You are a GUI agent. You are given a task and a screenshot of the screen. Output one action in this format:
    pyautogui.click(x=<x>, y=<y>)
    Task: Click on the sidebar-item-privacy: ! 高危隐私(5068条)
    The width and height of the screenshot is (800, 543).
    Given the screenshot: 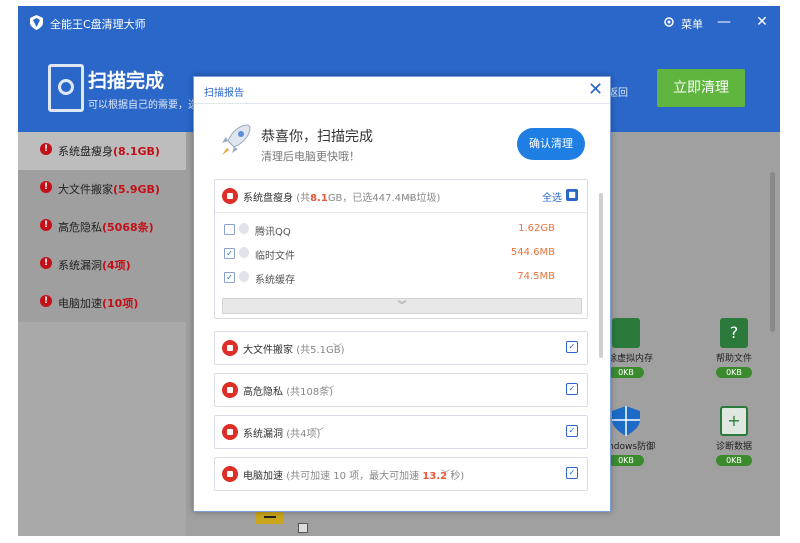 What is the action you would take?
    pyautogui.click(x=102, y=227)
    